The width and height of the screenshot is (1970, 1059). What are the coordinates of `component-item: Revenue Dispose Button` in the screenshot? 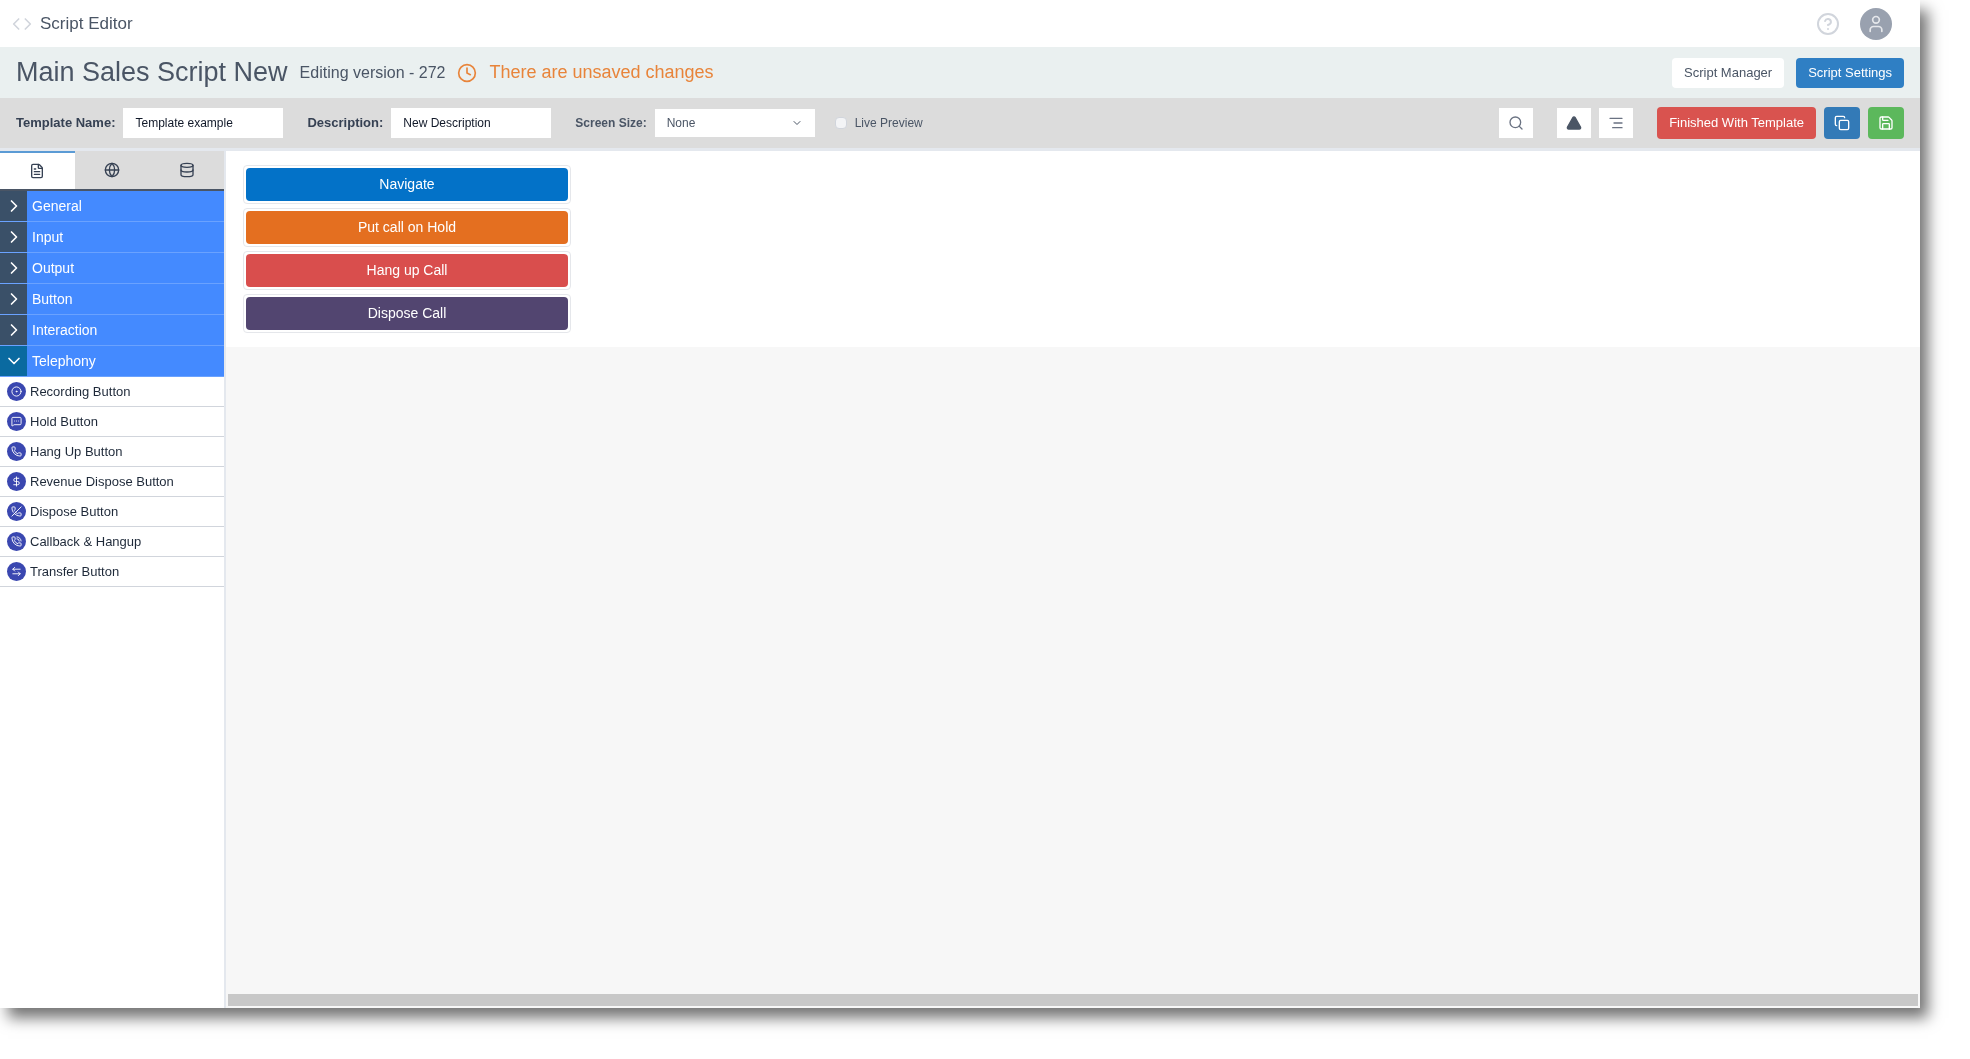 It's located at (112, 482).